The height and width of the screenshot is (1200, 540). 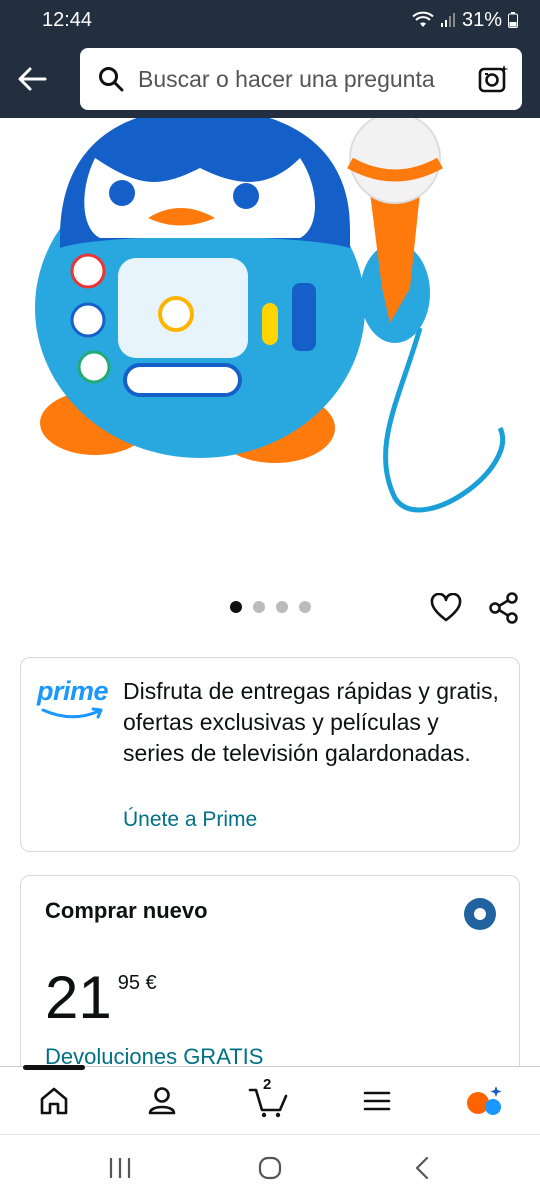 I want to click on arrow-left-icon, so click(x=32, y=79).